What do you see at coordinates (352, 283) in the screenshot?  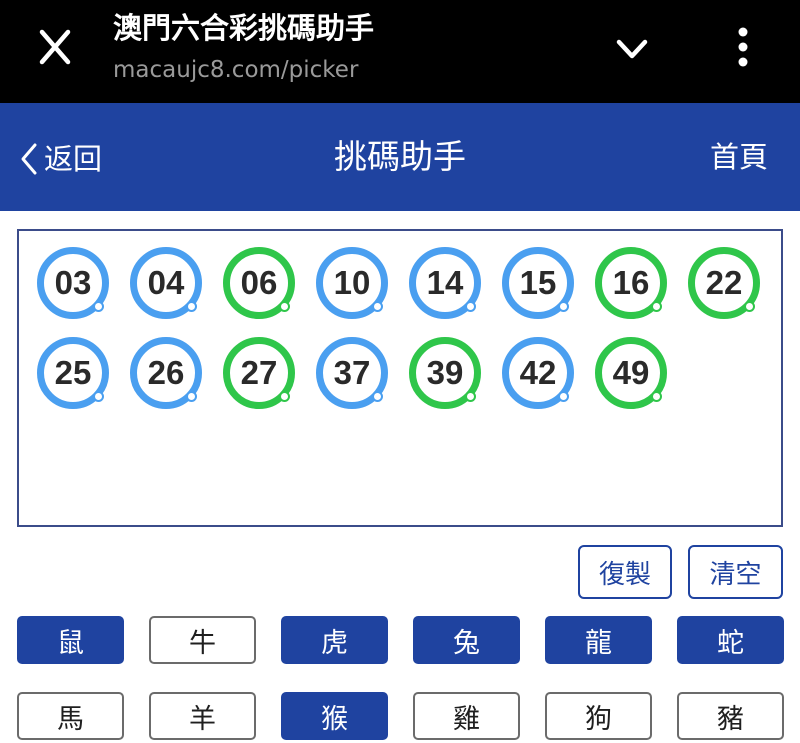 I see `number-ball: 10` at bounding box center [352, 283].